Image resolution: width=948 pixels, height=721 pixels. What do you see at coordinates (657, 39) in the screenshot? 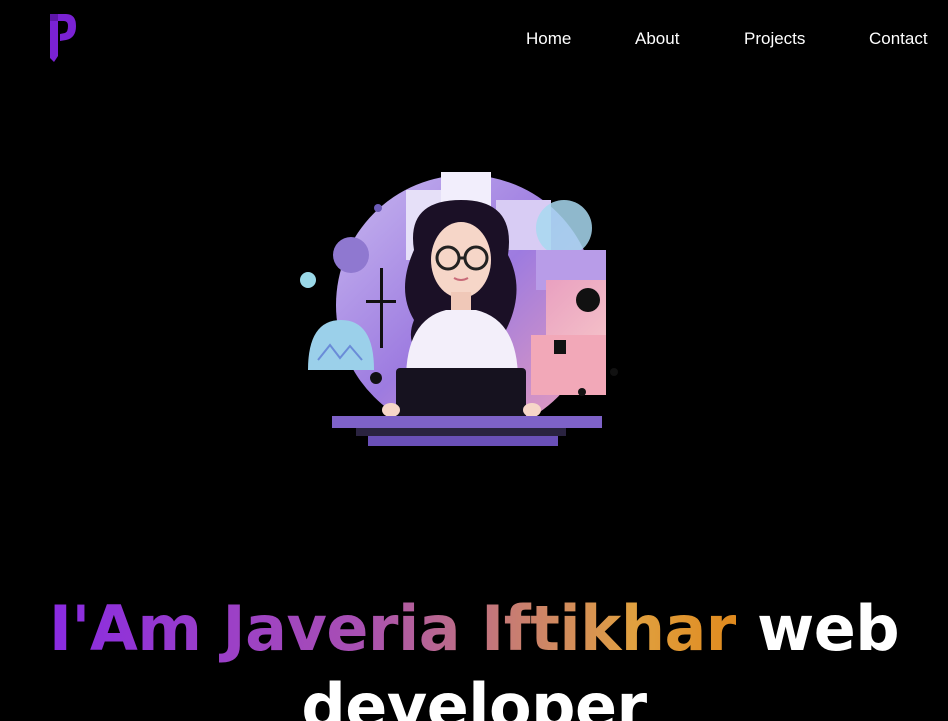
I see `nav-link-about: About` at bounding box center [657, 39].